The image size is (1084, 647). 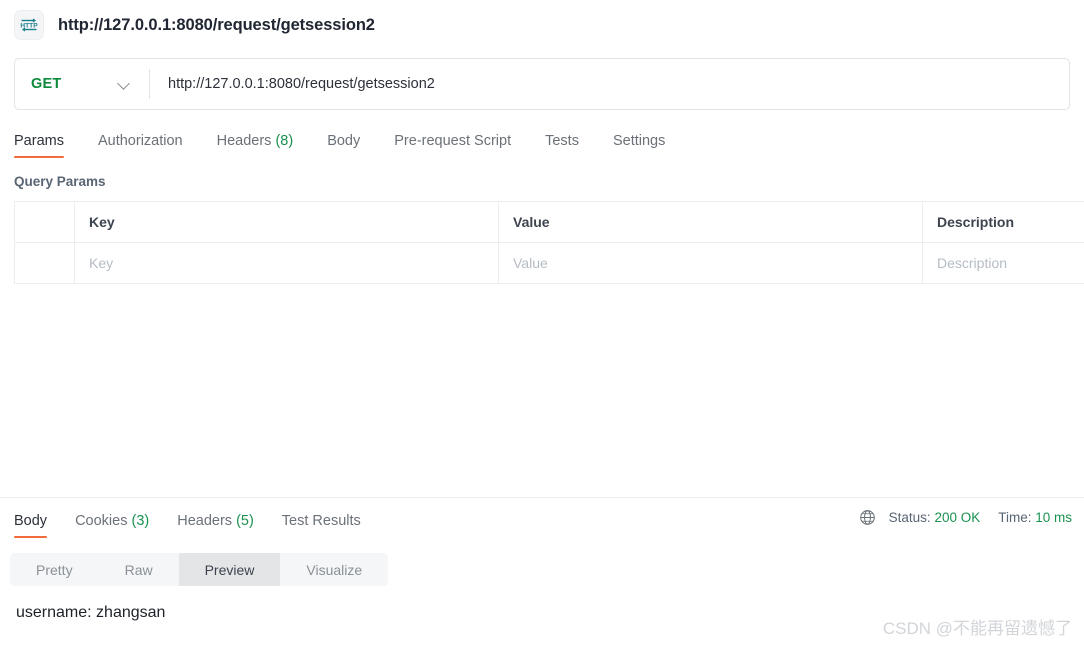 I want to click on view-mode-pretty: Pretty, so click(x=54, y=569).